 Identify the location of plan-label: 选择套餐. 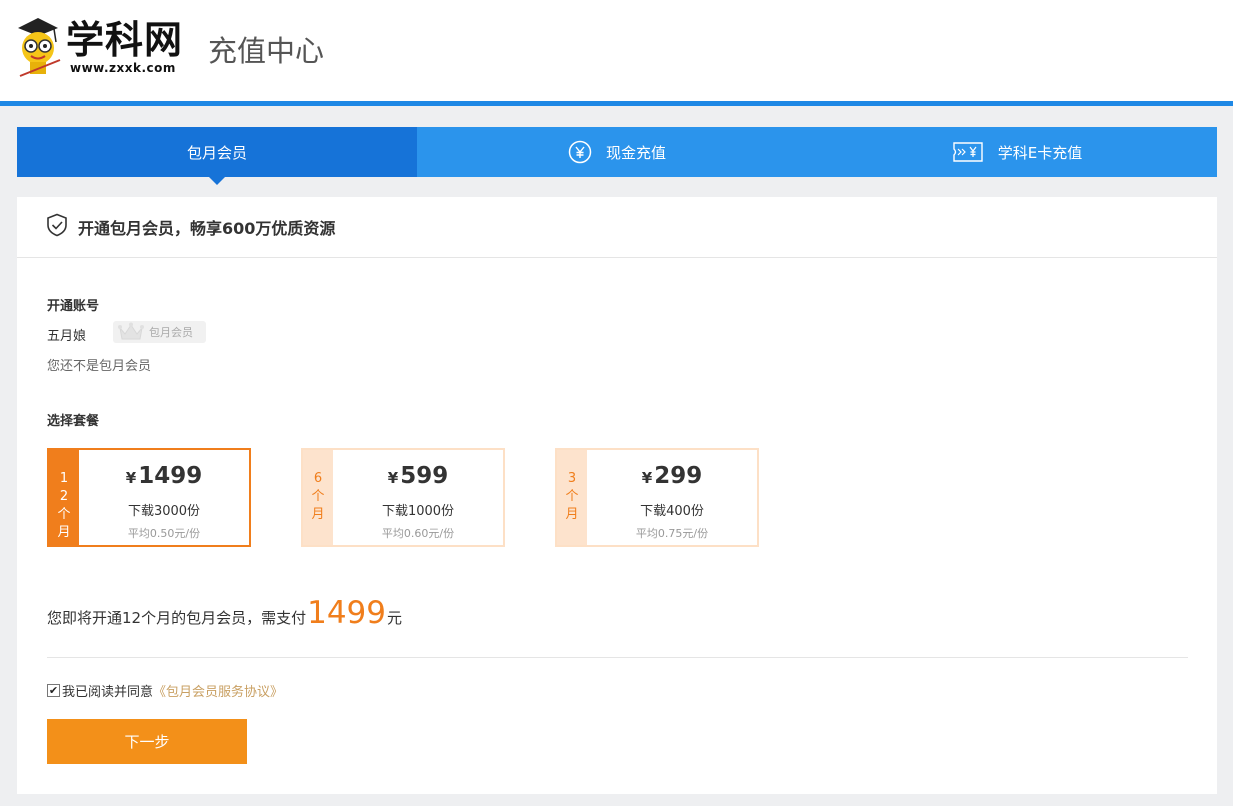
(73, 421).